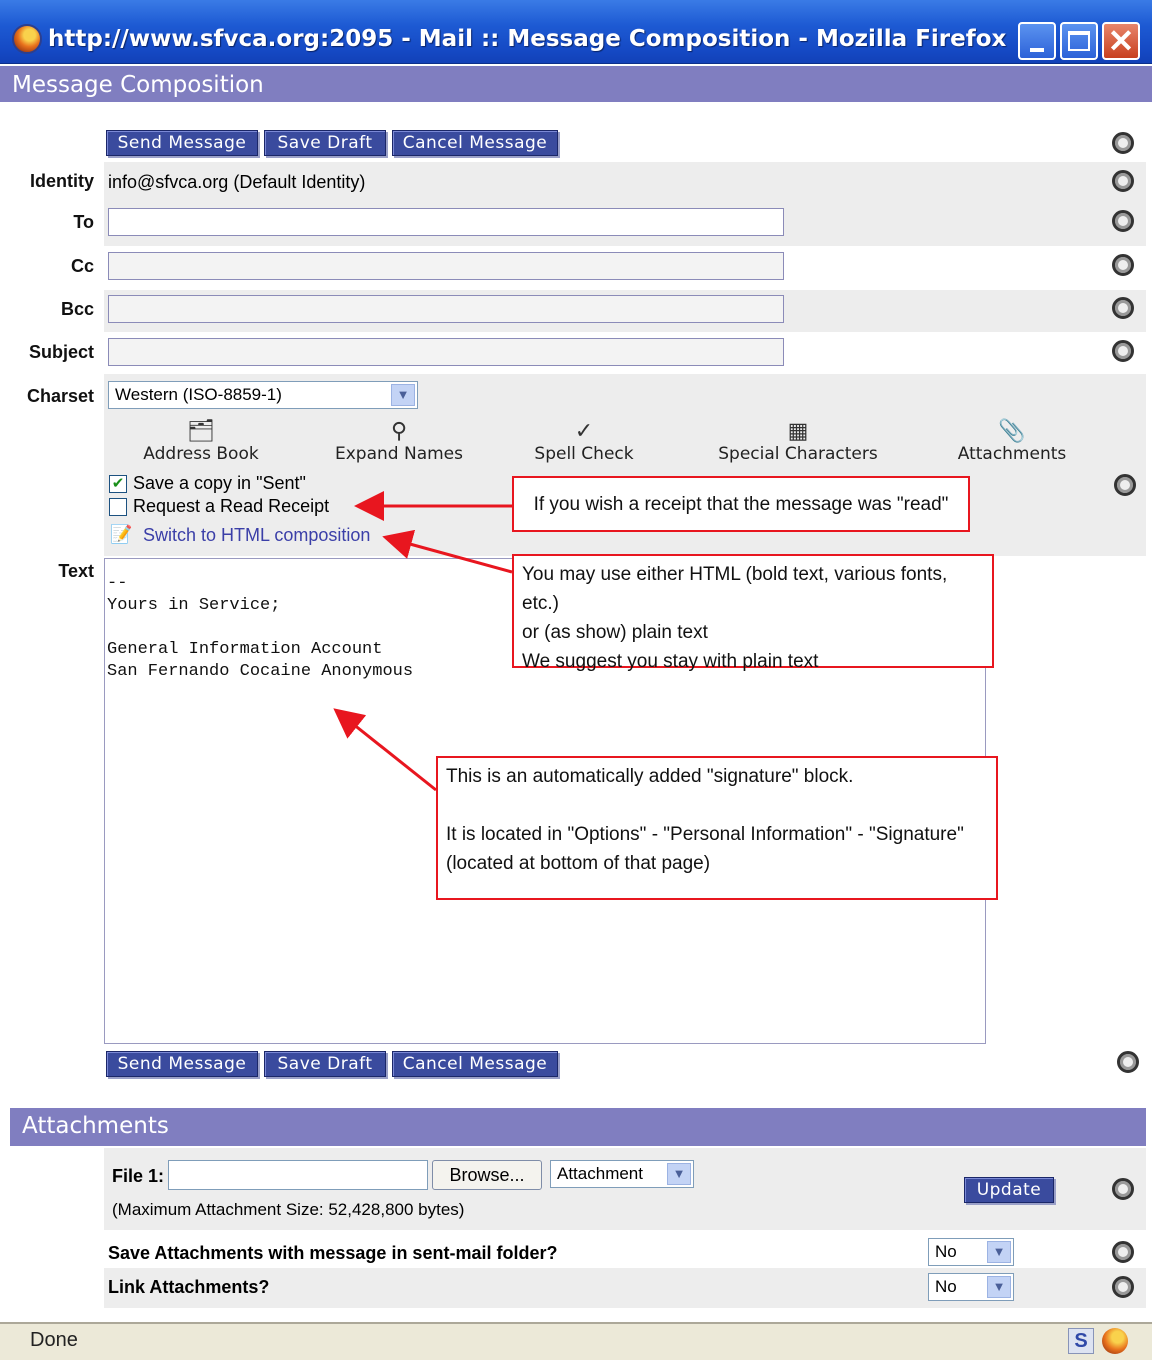  I want to click on signature-arrow, so click(385, 750).